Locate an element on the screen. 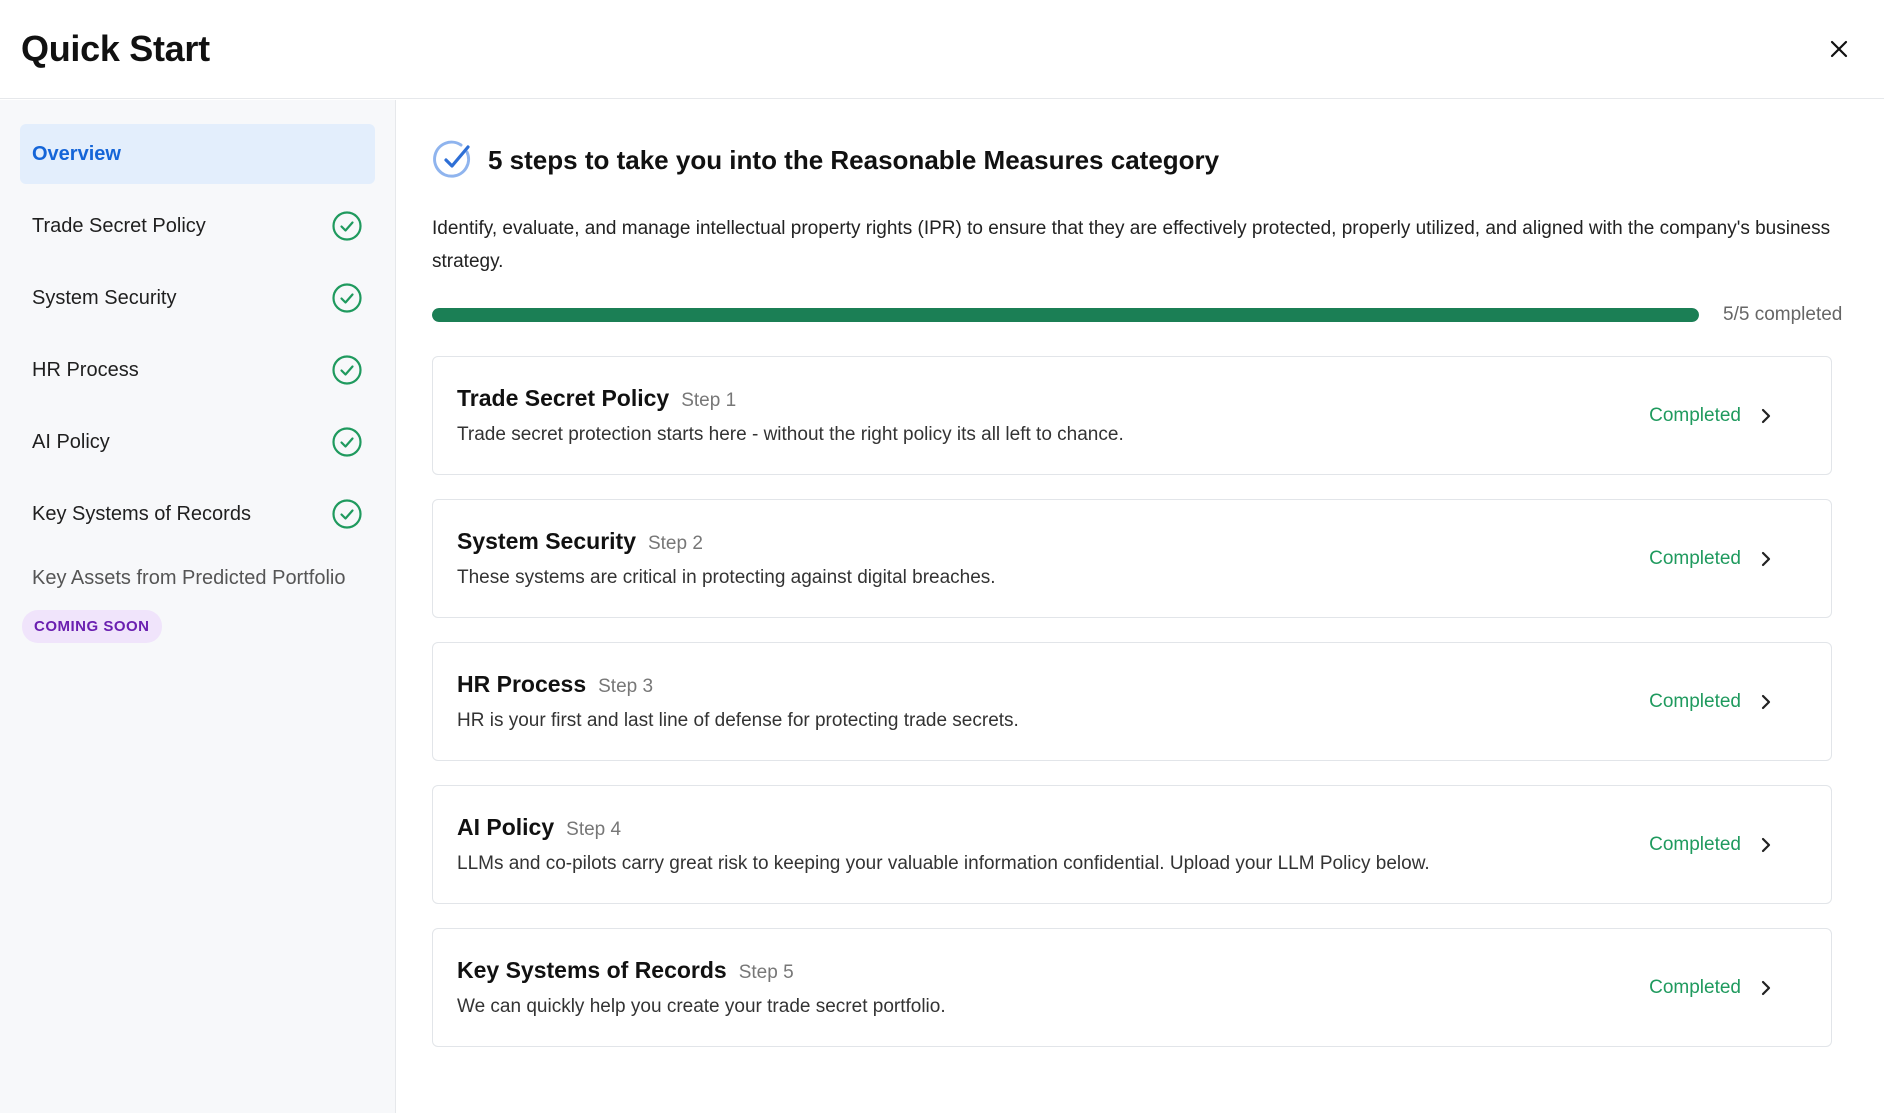 Image resolution: width=1884 pixels, height=1113 pixels. sidebar-item-key-assets: Key Assets from Predicted Portfolio is located at coordinates (189, 577).